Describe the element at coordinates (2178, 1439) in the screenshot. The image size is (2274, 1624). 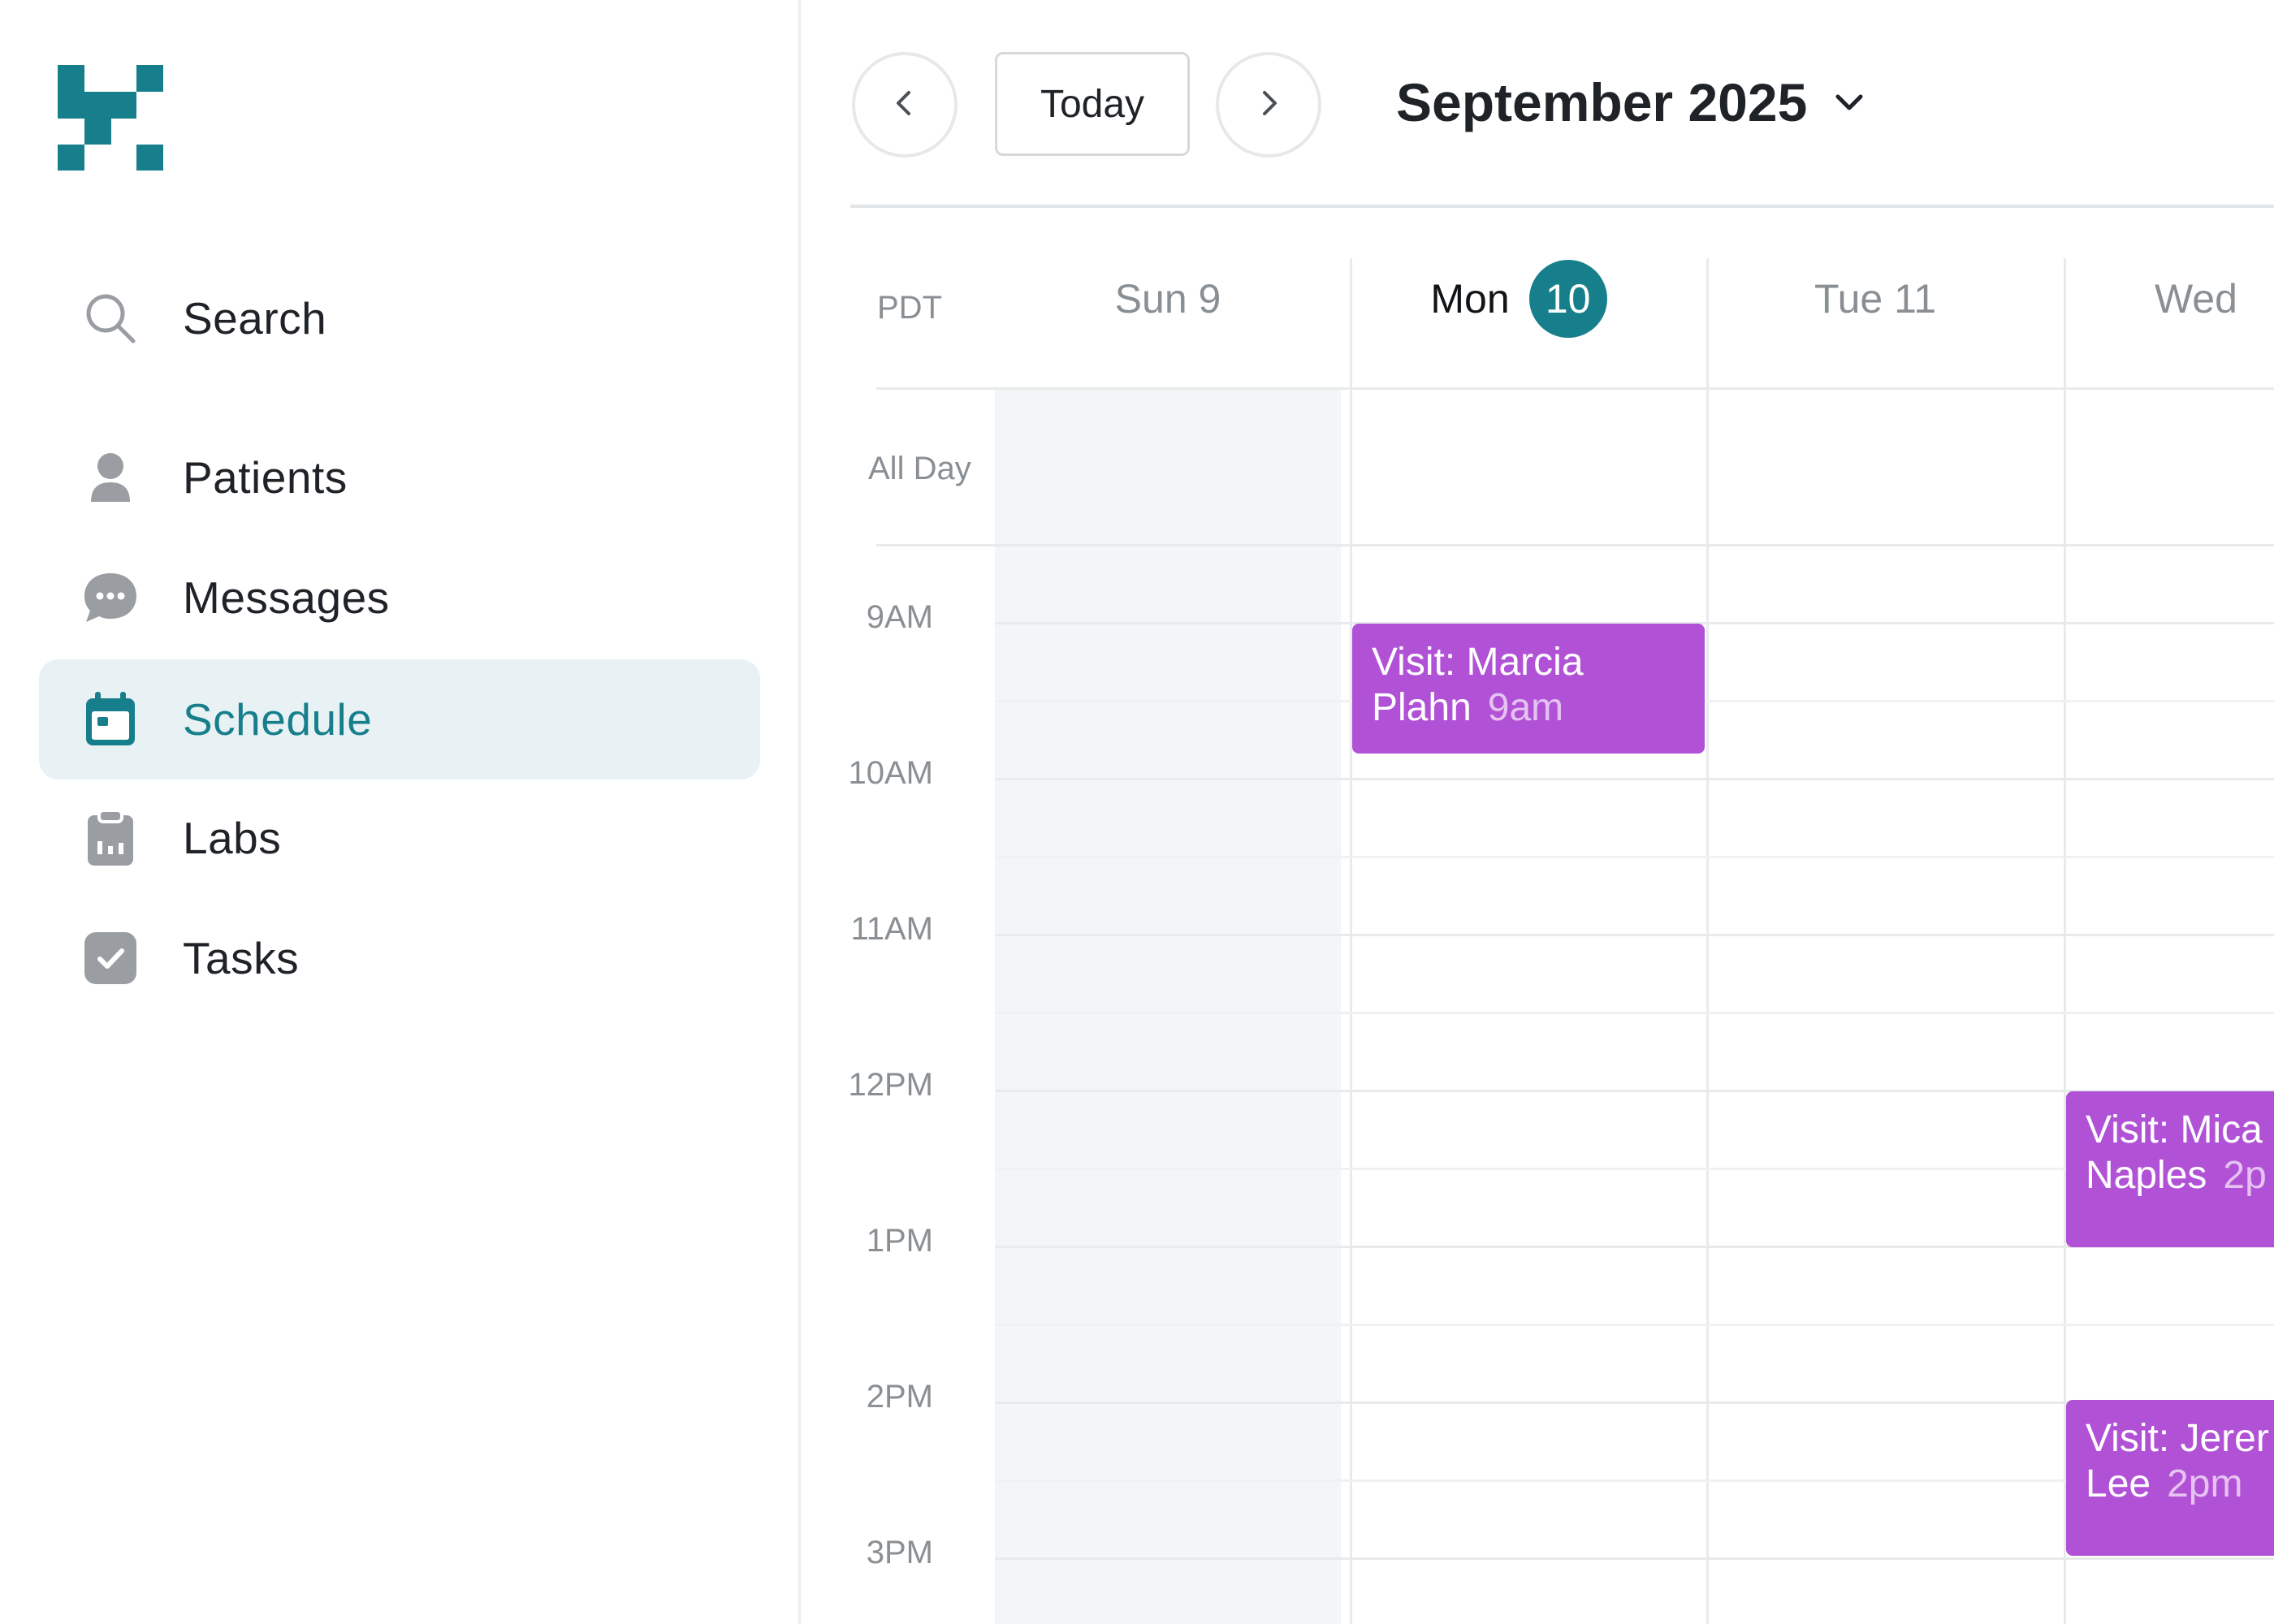
I see `event-title: Visit: Jerer` at that location.